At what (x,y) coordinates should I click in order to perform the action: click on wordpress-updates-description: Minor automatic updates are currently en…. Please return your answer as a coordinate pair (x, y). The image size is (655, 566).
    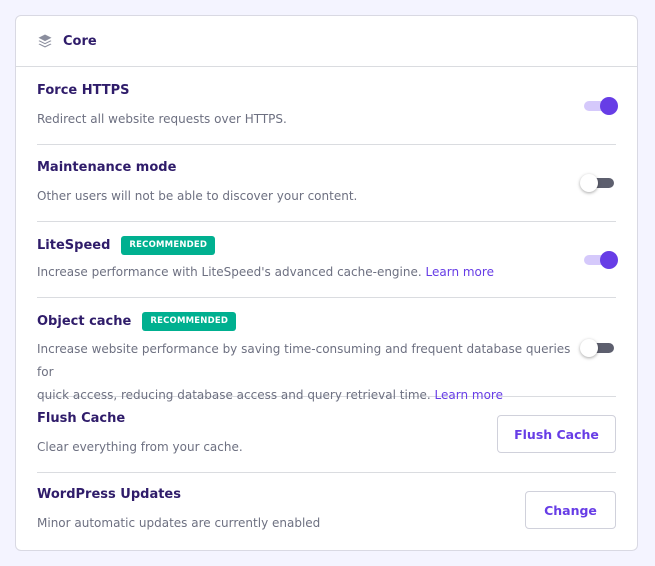
    Looking at the image, I should click on (179, 523).